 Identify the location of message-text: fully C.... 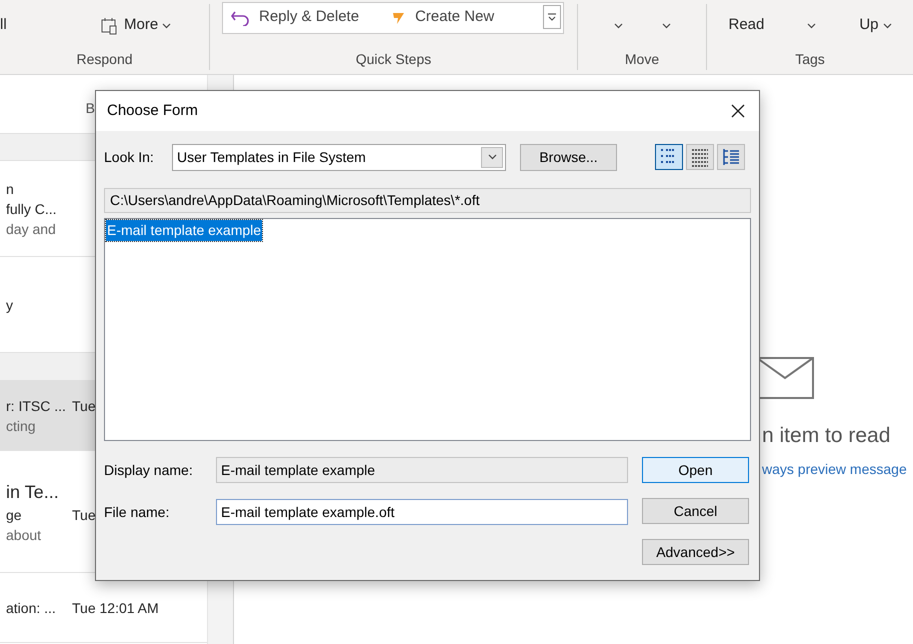
(32, 209).